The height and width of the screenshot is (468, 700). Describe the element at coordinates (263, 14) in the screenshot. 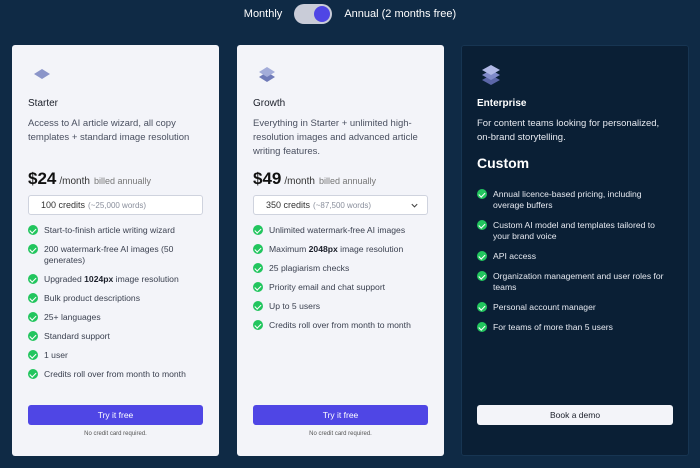

I see `monthly-label: Monthly` at that location.